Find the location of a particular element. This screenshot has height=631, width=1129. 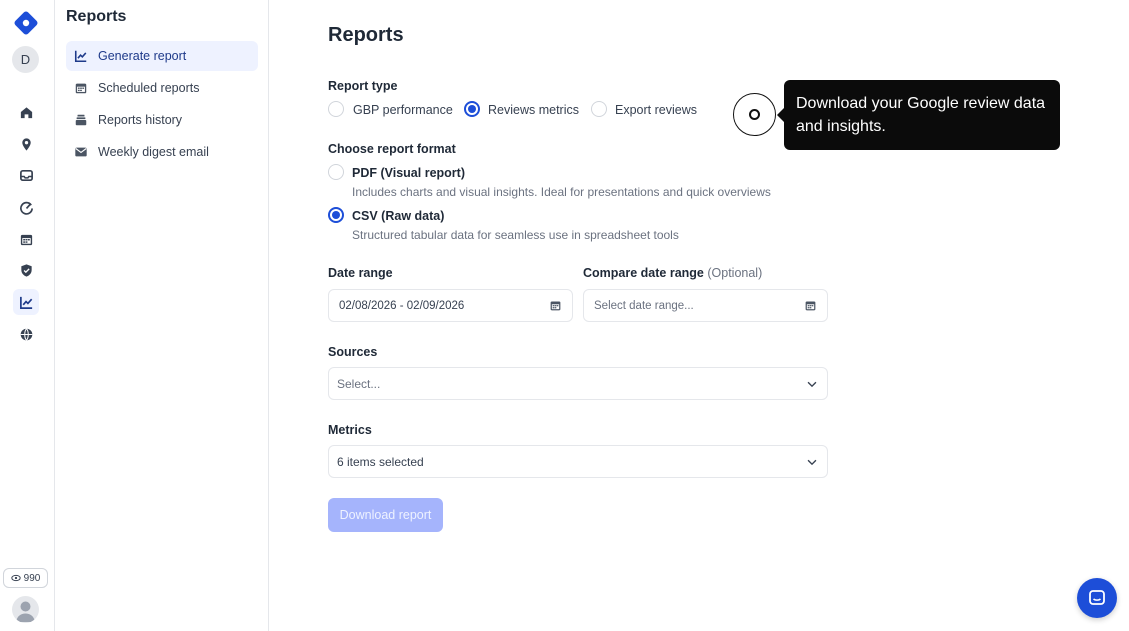

date-range-value: 02/08/2026 - 02/09/2026 is located at coordinates (402, 305).